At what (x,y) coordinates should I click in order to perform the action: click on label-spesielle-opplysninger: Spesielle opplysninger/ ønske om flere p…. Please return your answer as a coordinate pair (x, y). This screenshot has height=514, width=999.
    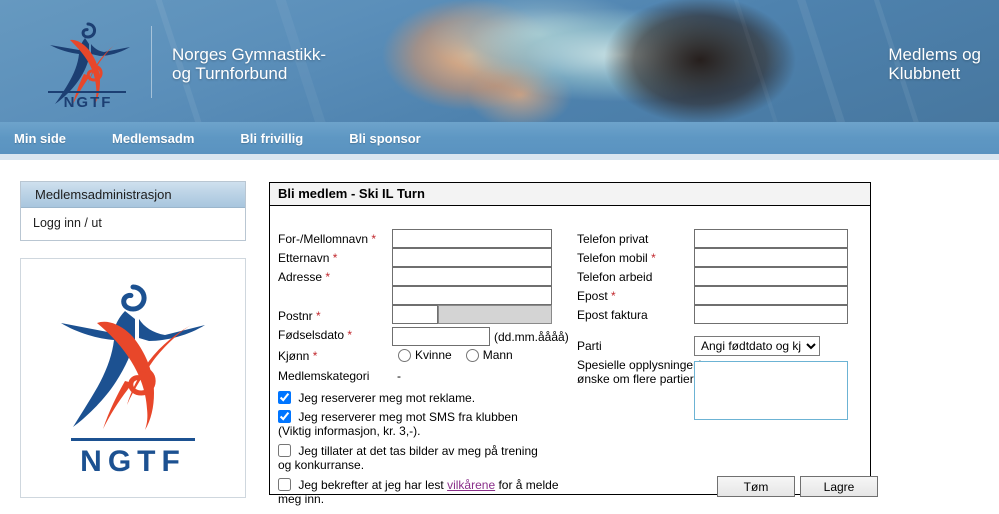
    Looking at the image, I should click on (638, 372).